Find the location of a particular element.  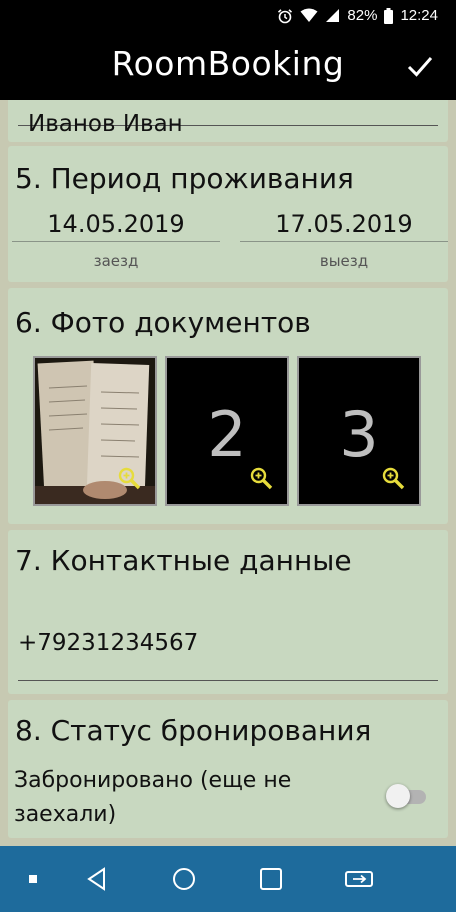

phone-input: +79231234567 is located at coordinates (108, 643).